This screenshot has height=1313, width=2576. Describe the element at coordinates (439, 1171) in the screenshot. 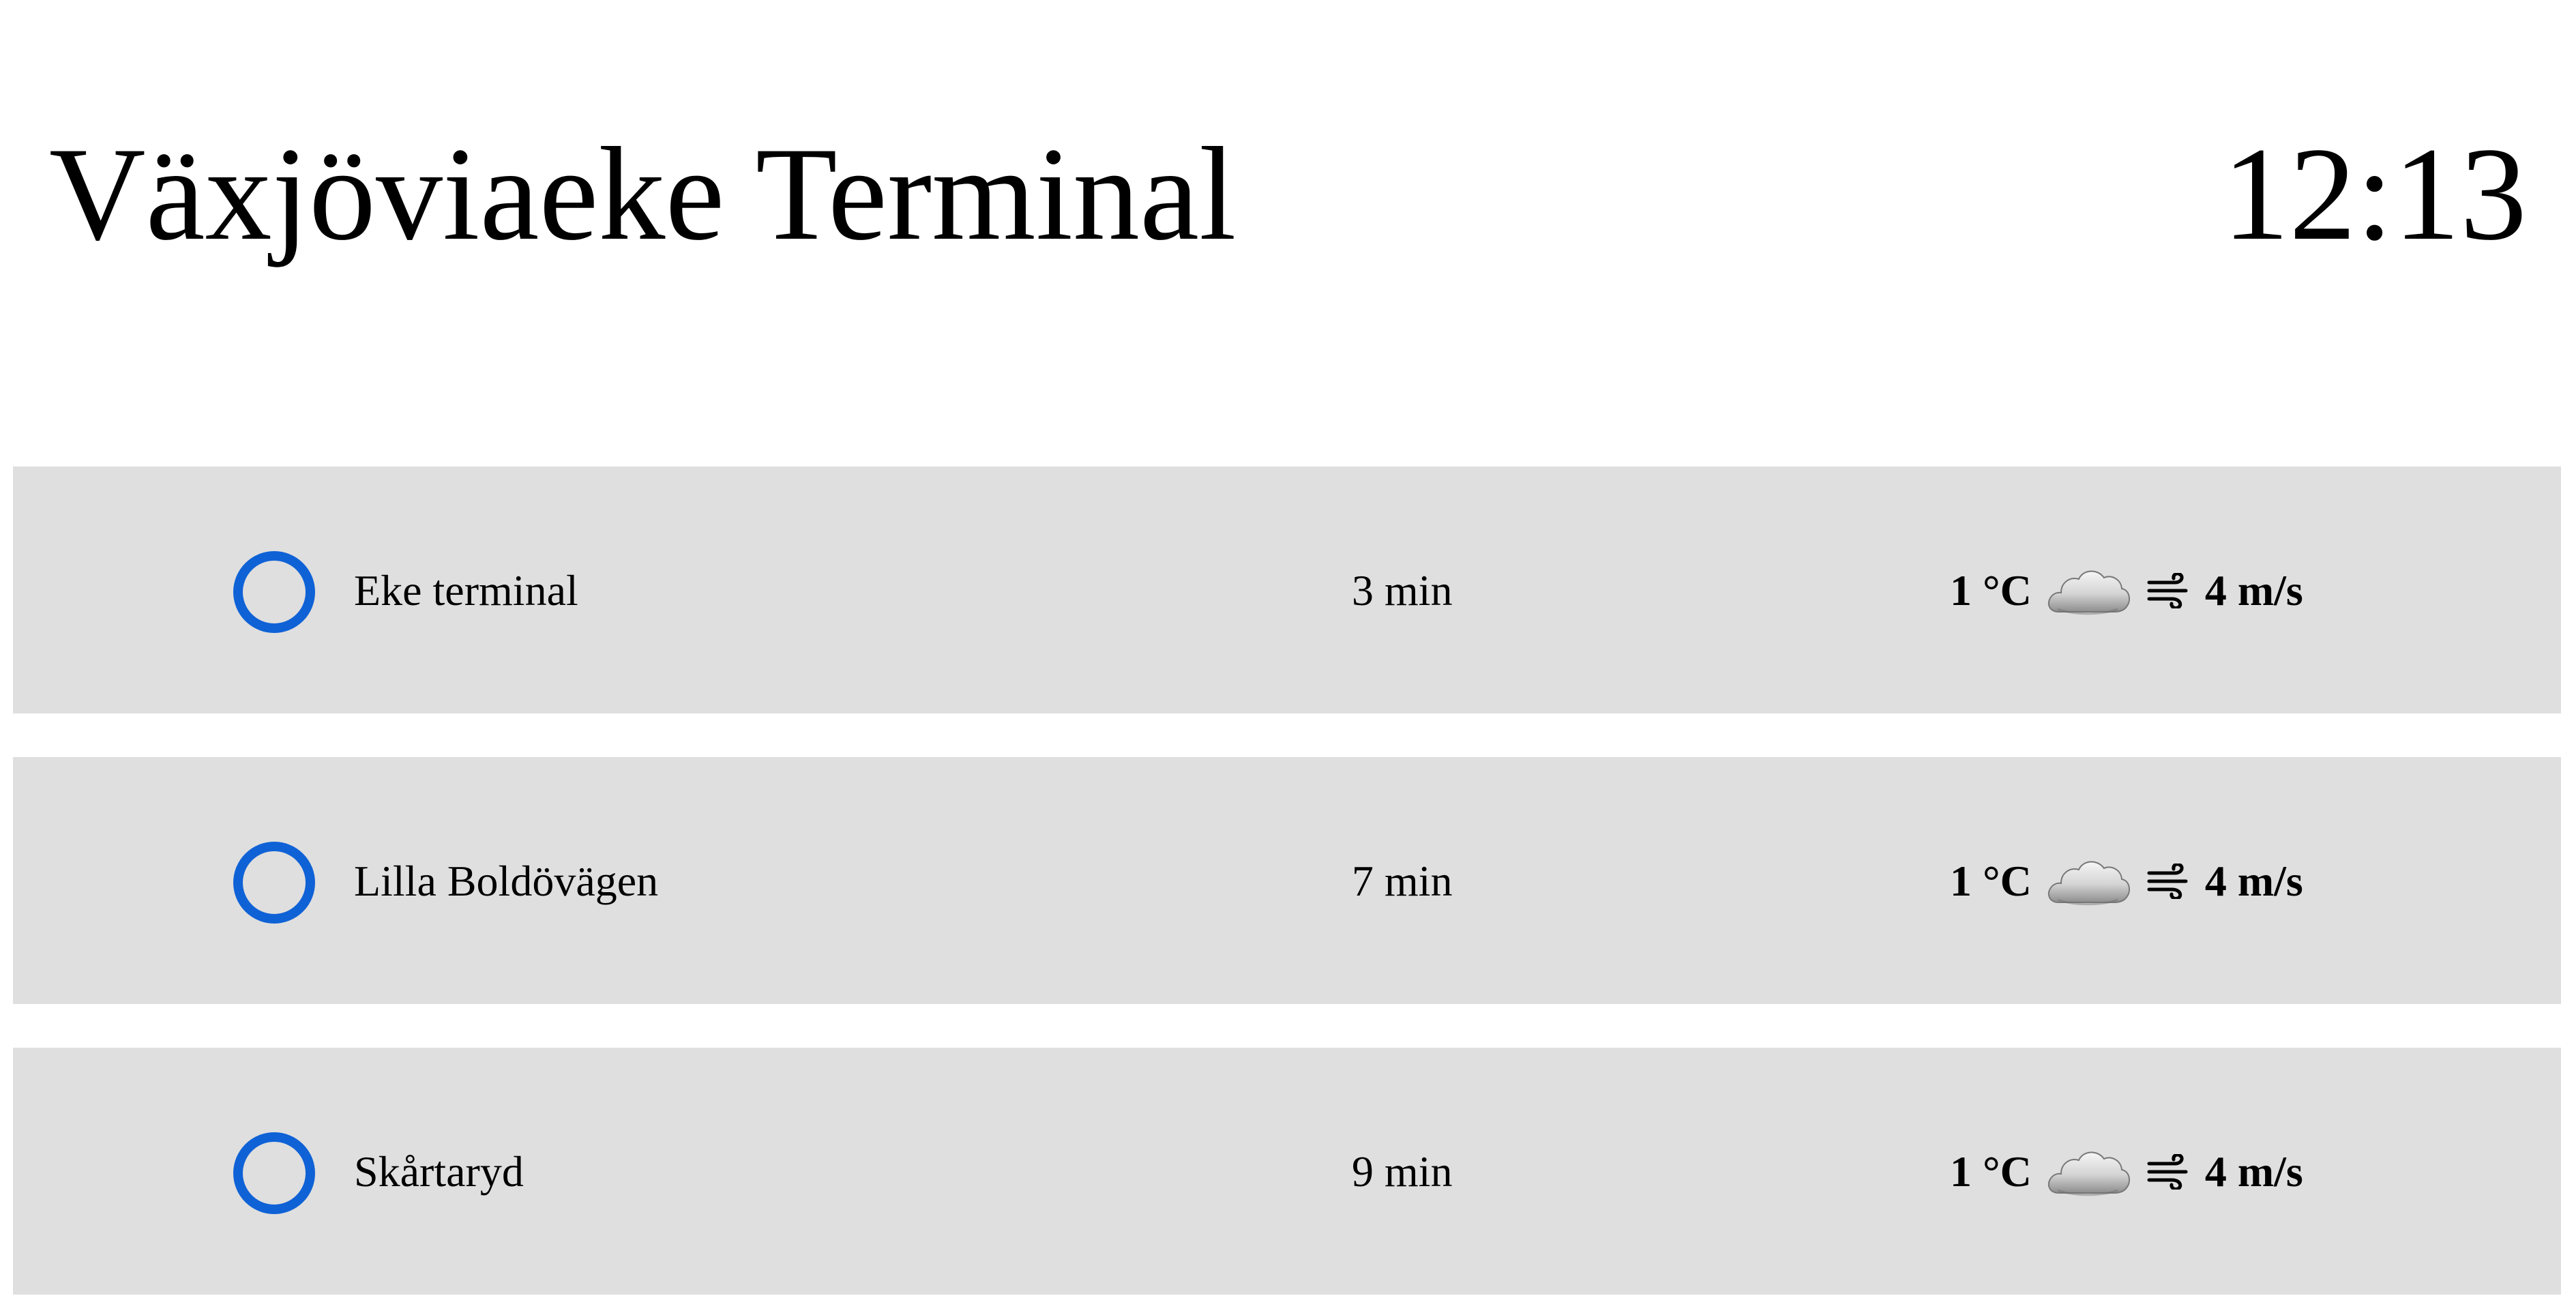

I see `stop-name: Skårtaryd` at that location.